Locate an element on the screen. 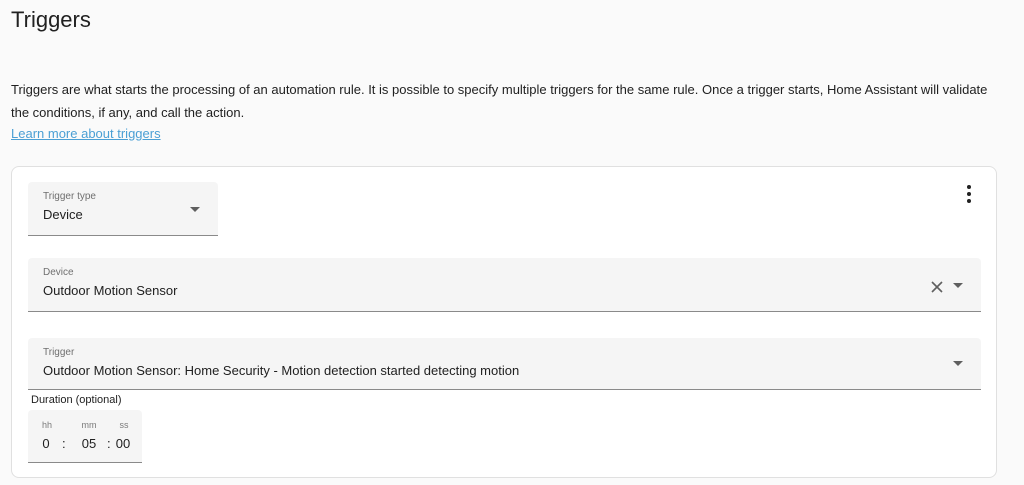  trigger-type-select: Trigger type Device is located at coordinates (123, 209).